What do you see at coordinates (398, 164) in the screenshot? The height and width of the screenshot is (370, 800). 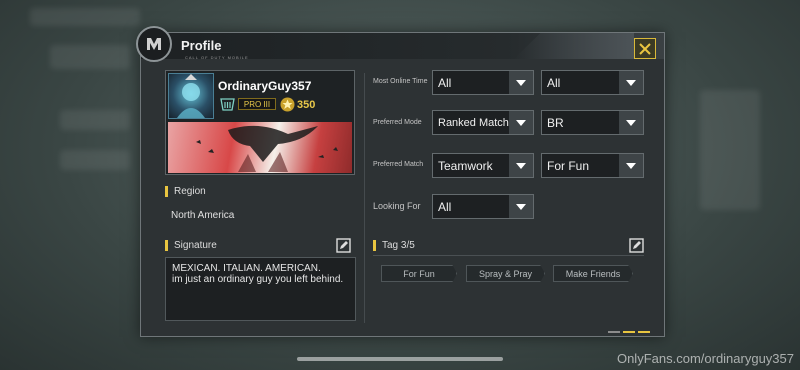 I see `preferred-match-label: Preferred Match` at bounding box center [398, 164].